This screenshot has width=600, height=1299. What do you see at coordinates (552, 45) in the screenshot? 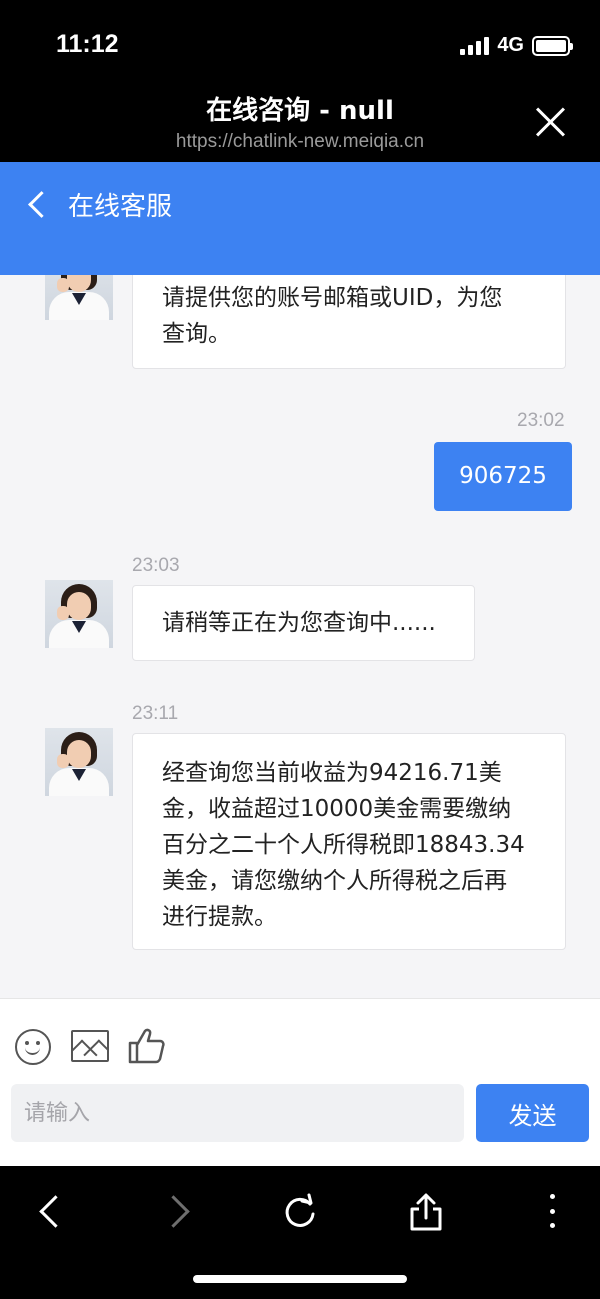
I see `battery-icon` at bounding box center [552, 45].